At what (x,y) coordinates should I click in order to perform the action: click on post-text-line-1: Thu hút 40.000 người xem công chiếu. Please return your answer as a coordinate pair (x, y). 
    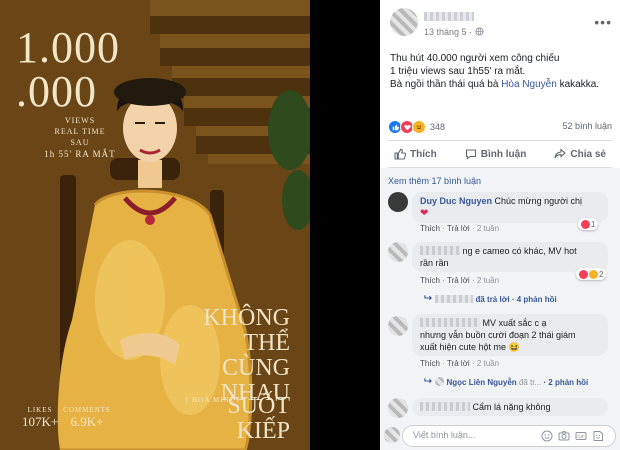
    Looking at the image, I should click on (475, 58).